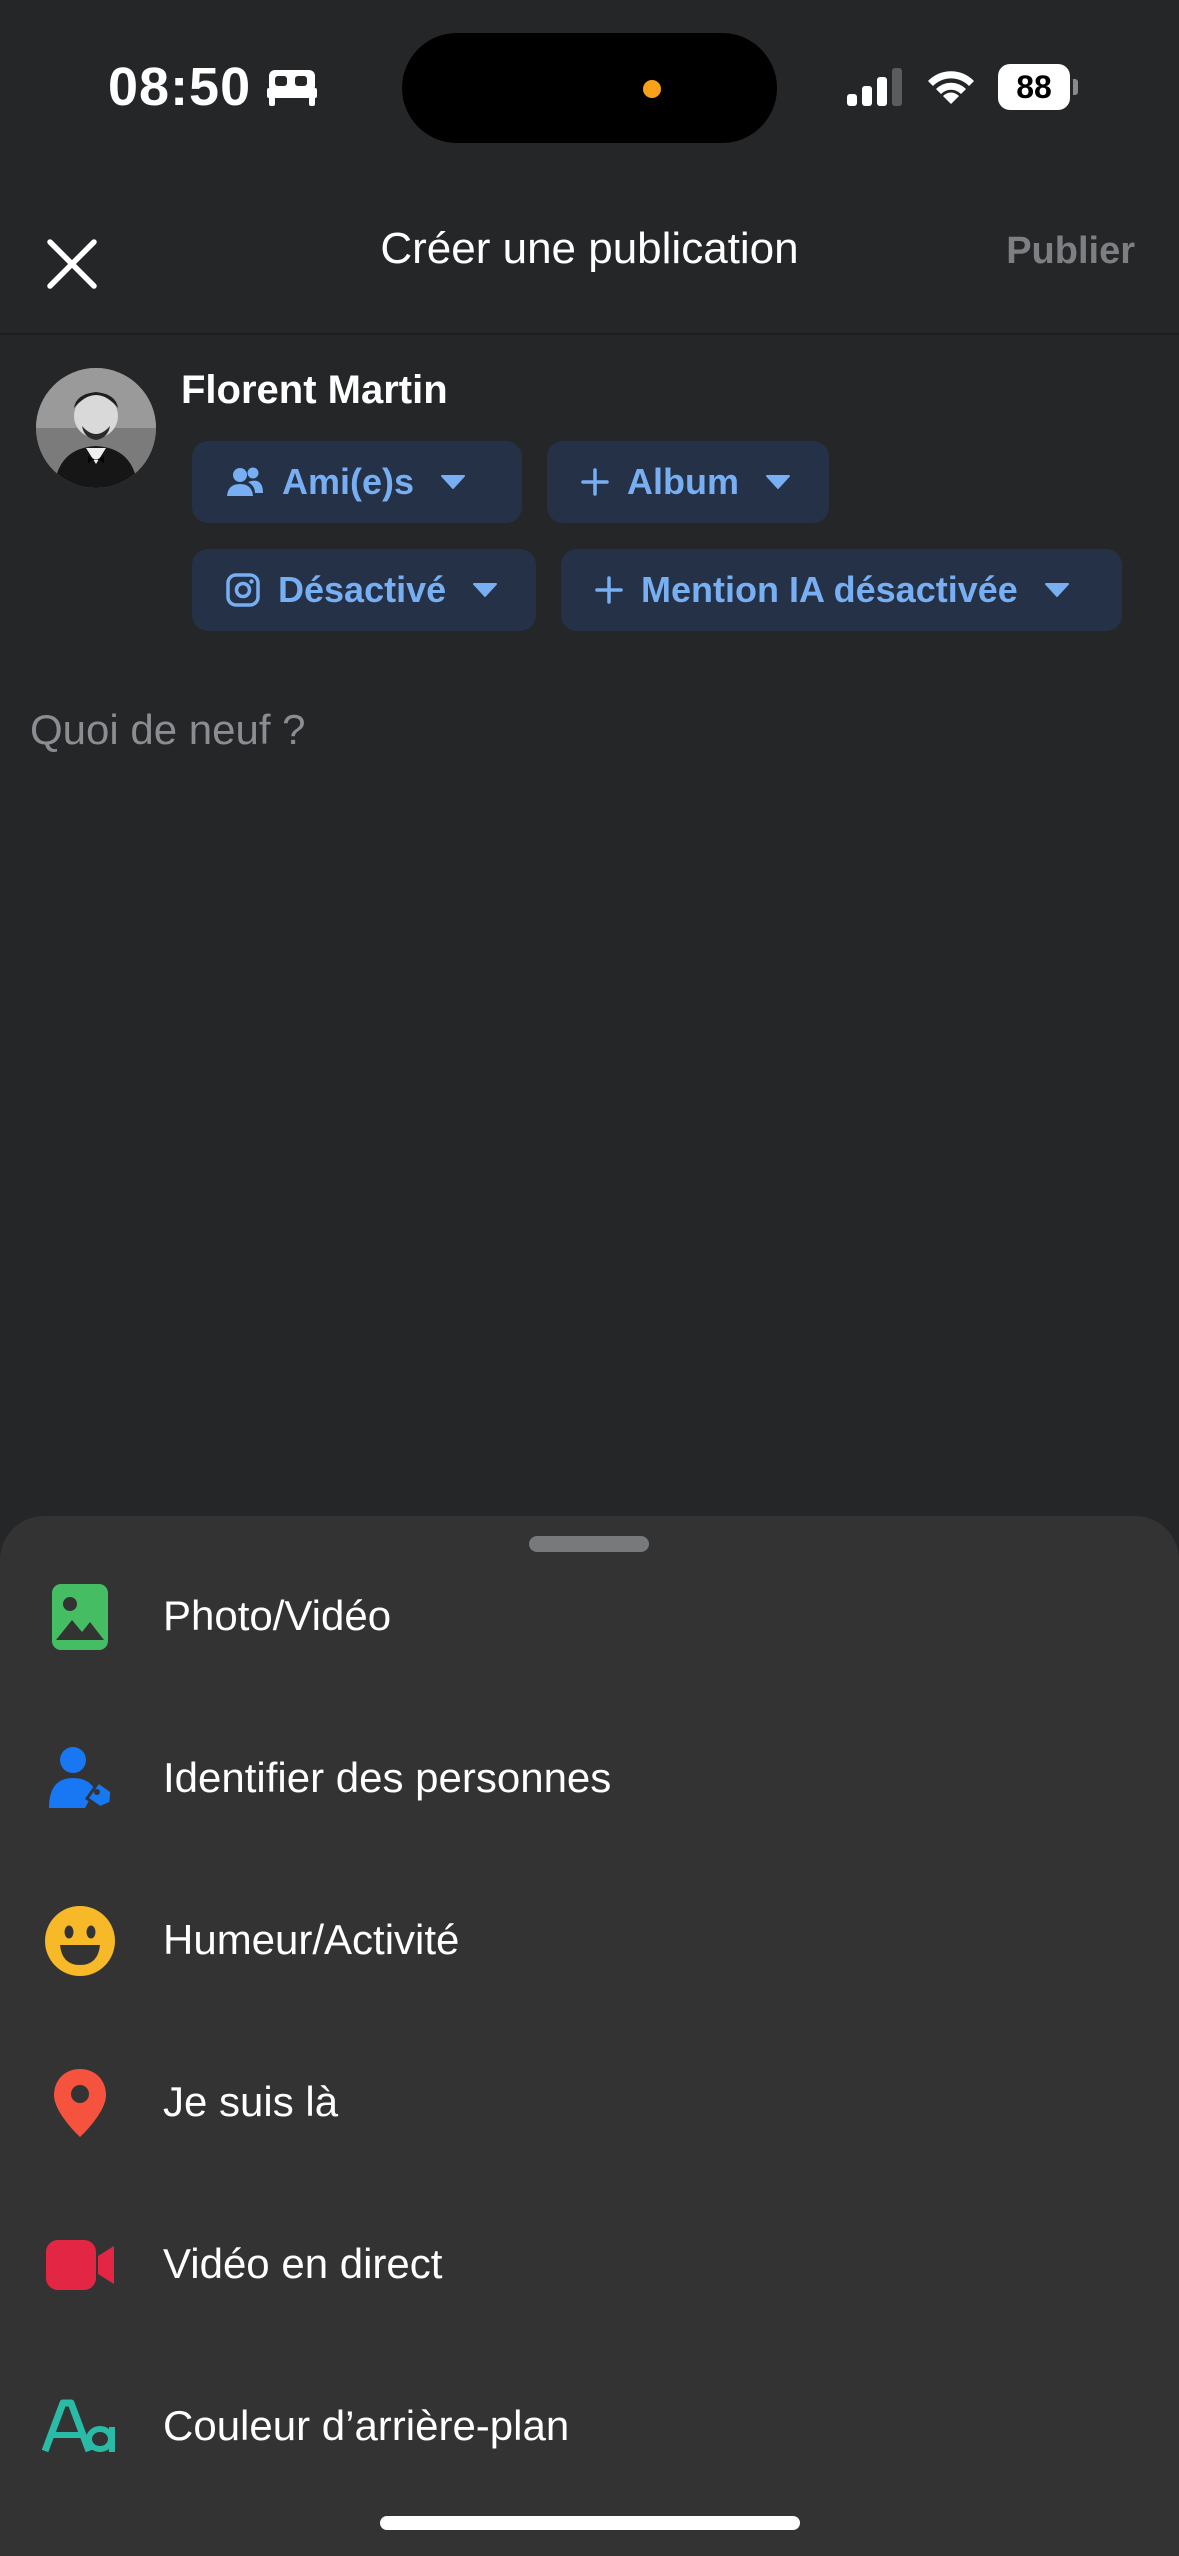 This screenshot has height=2556, width=1179. I want to click on tag-people-option: Identifier des personnes, so click(589, 1779).